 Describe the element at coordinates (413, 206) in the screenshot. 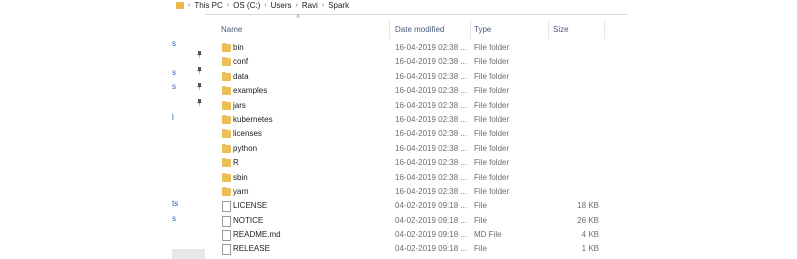

I see `list-item: LICENSE 04-02-2019 09:18 ... File 18 KB` at that location.